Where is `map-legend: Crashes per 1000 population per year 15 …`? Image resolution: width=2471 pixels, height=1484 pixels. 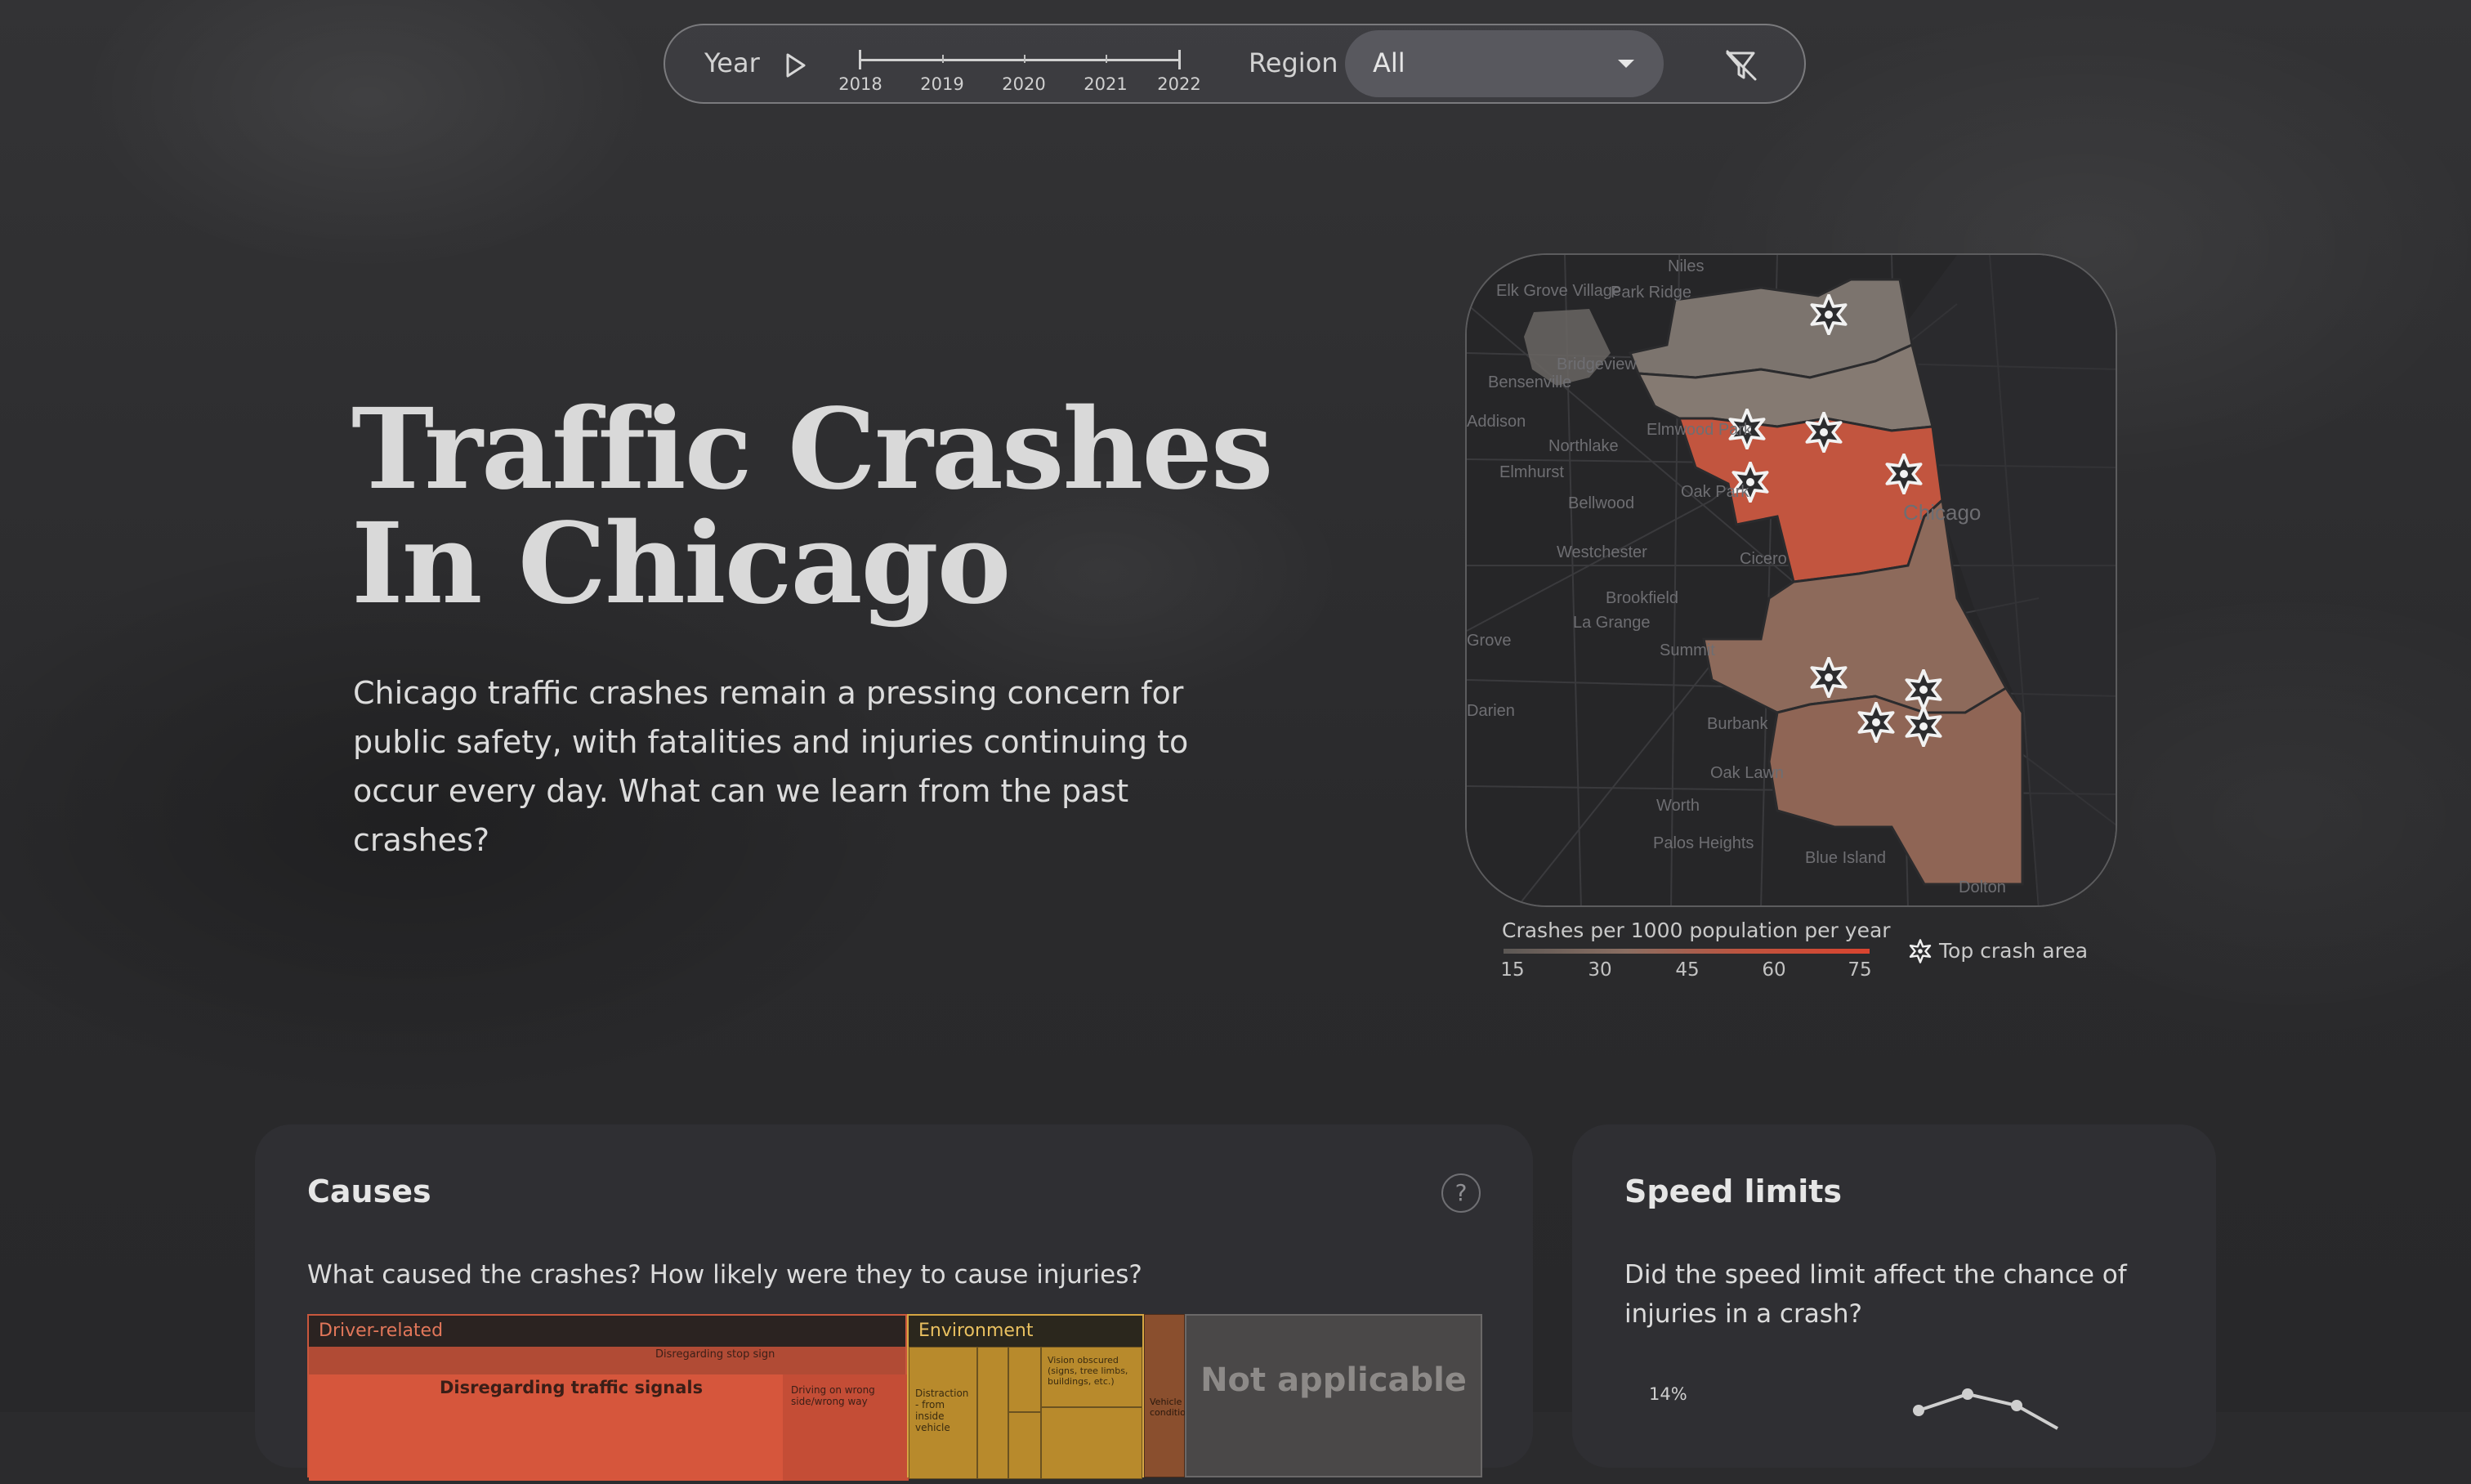 map-legend: Crashes per 1000 population per year 15 … is located at coordinates (1695, 952).